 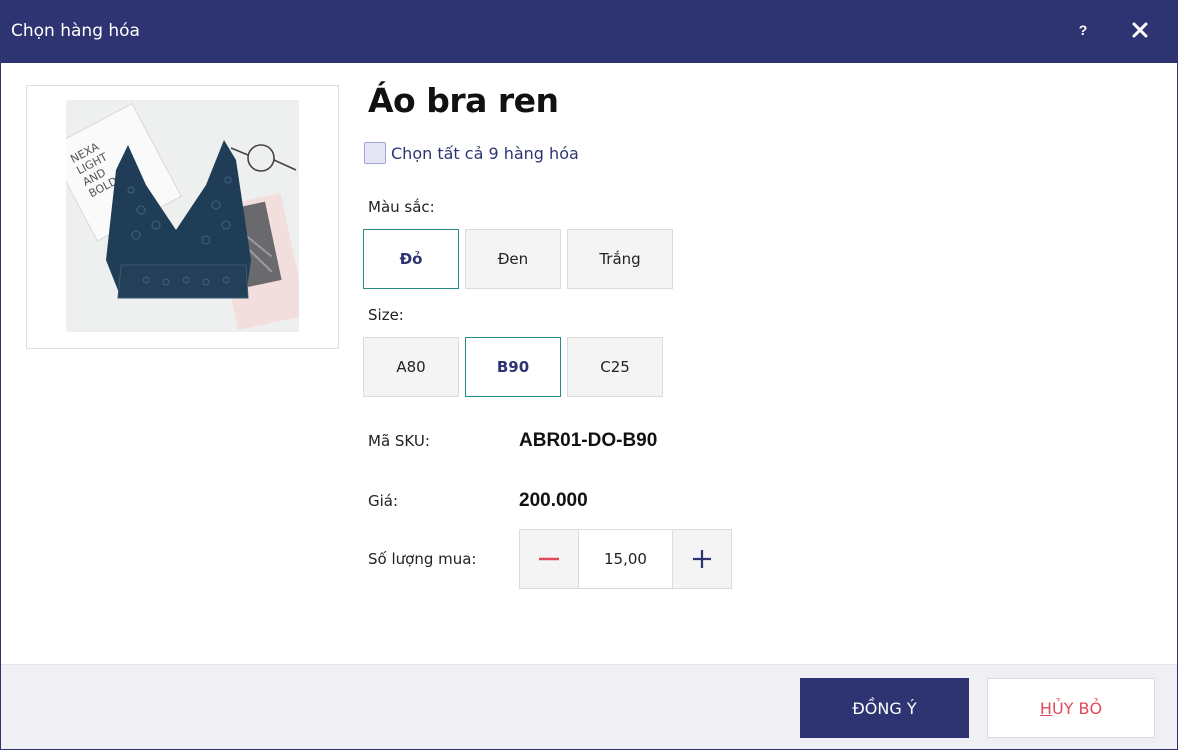 I want to click on sku-value: ABR01-DO-B90, so click(x=588, y=440).